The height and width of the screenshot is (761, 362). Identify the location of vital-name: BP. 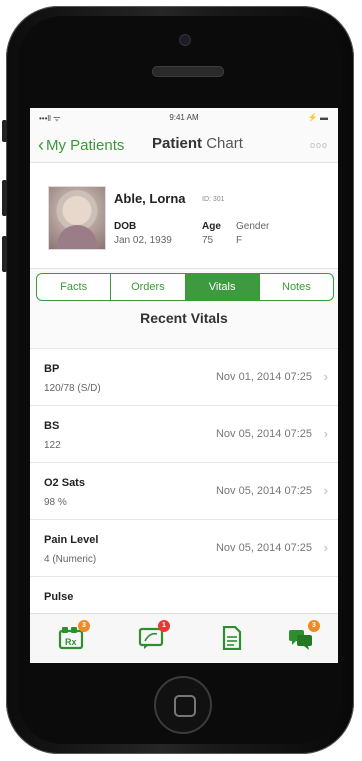
(52, 369).